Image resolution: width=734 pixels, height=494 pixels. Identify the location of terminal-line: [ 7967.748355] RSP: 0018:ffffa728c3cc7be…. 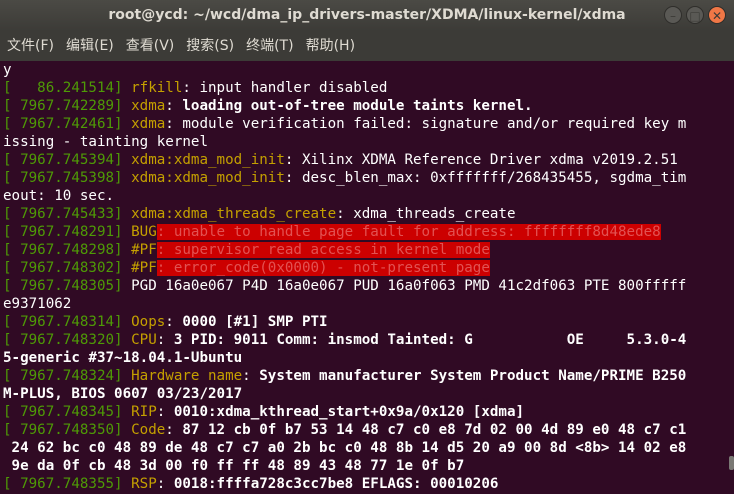
(365, 484).